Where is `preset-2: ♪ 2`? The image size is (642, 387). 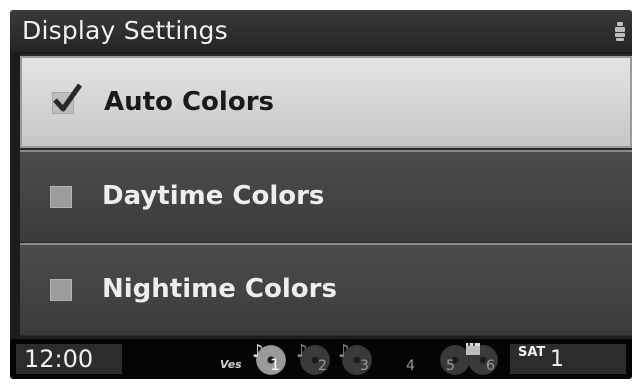 preset-2: ♪ 2 is located at coordinates (318, 359).